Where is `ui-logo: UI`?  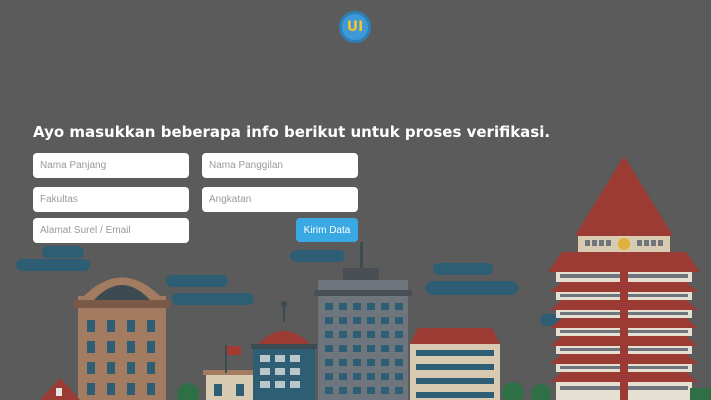
ui-logo: UI is located at coordinates (355, 27).